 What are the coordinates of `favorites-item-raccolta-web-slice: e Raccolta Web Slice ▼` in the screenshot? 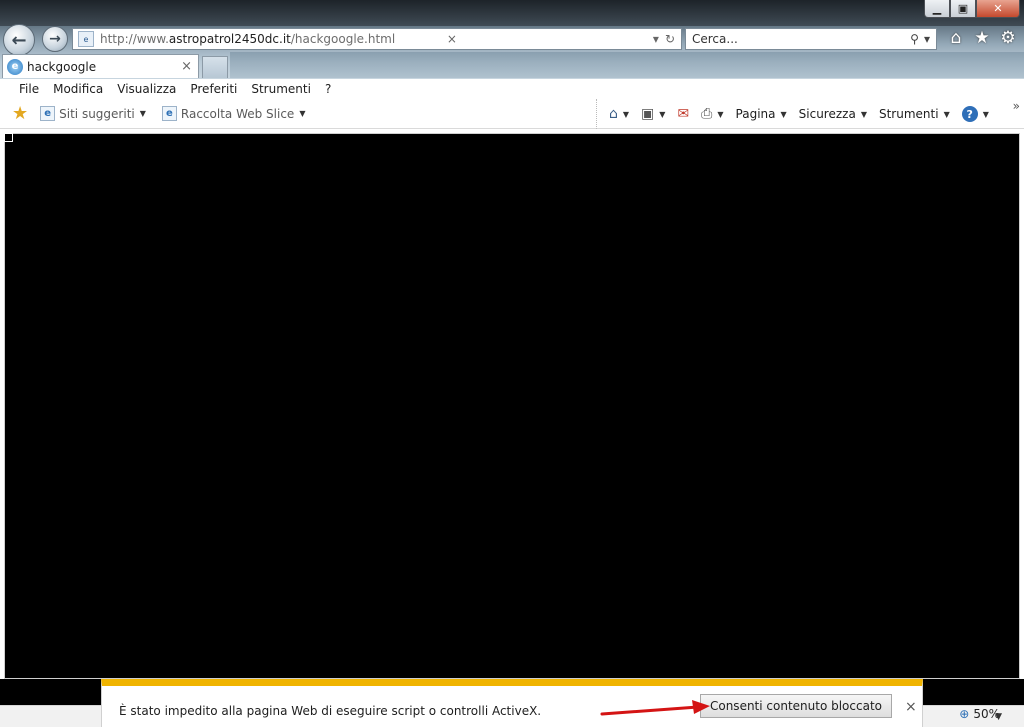 It's located at (234, 113).